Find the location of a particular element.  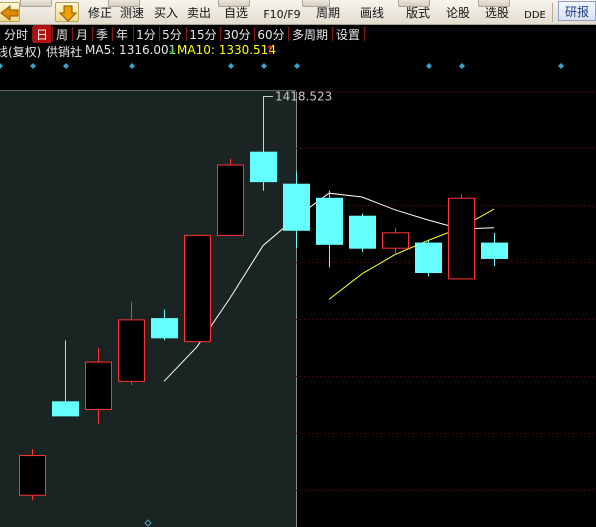

toolbar-button-speed: 测速 is located at coordinates (132, 12).